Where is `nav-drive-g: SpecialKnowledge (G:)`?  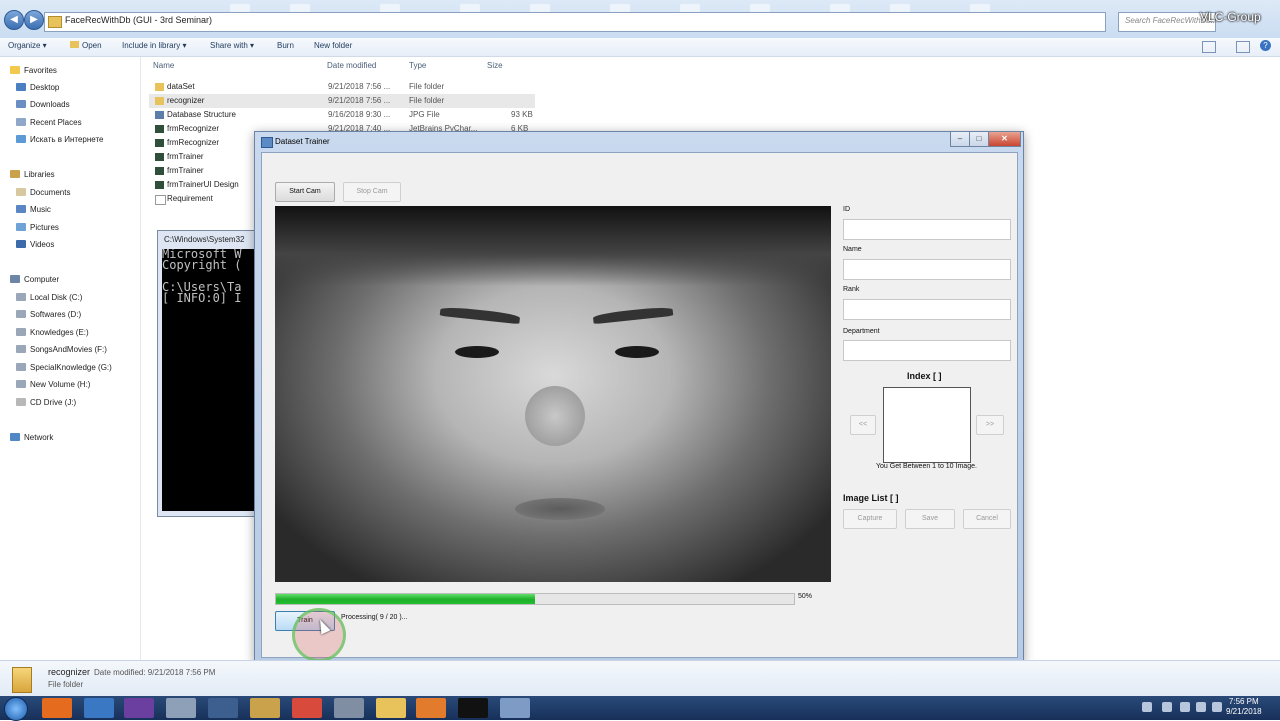
nav-drive-g: SpecialKnowledge (G:) is located at coordinates (64, 367).